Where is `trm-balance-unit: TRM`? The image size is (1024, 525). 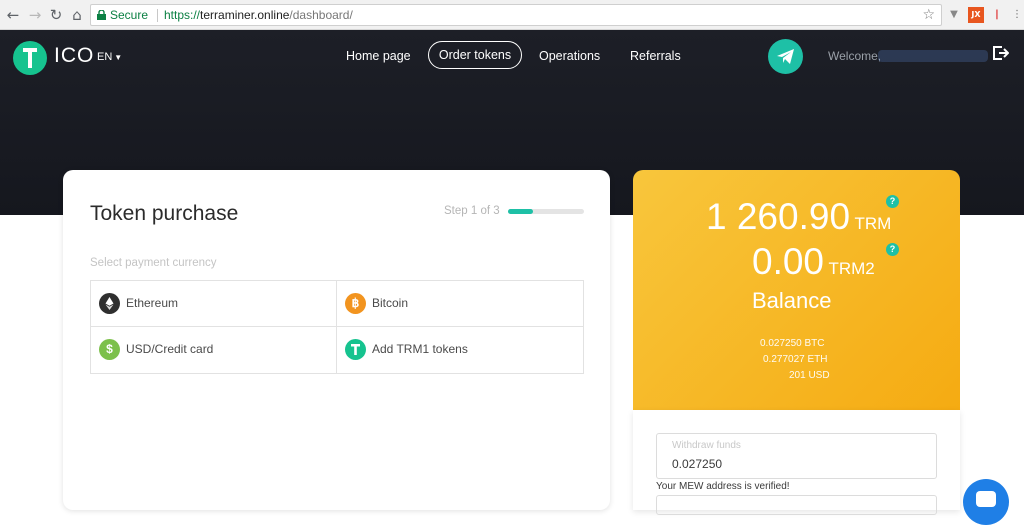 trm-balance-unit: TRM is located at coordinates (873, 223).